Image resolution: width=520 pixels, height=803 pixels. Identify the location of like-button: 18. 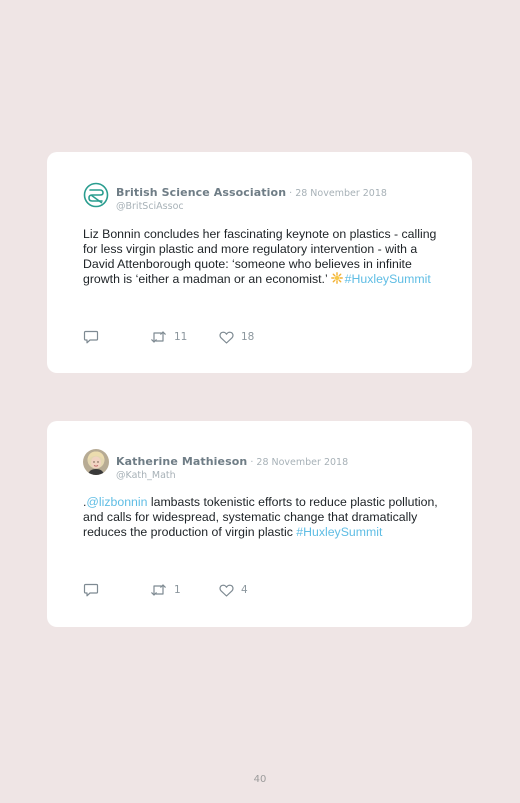
(236, 337).